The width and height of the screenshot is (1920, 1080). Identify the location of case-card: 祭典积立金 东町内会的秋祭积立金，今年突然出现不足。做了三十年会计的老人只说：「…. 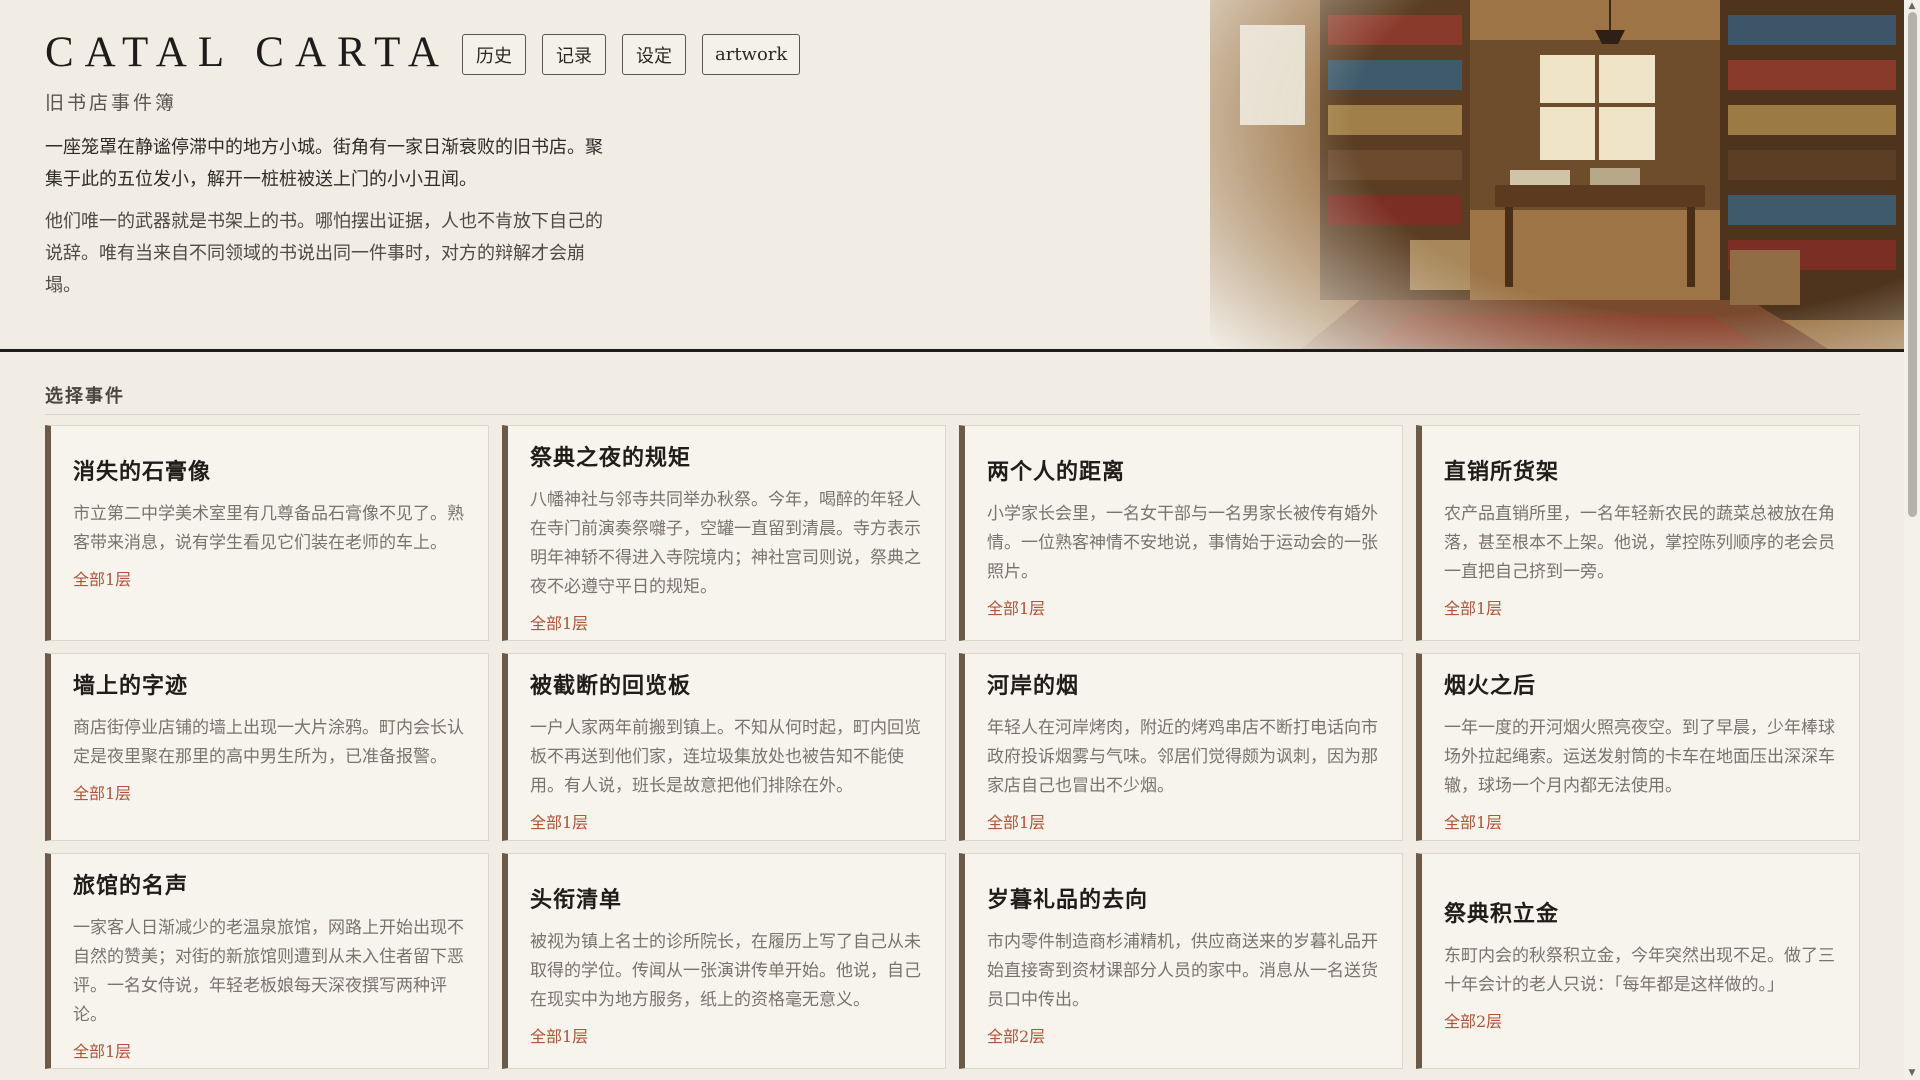
(1638, 961).